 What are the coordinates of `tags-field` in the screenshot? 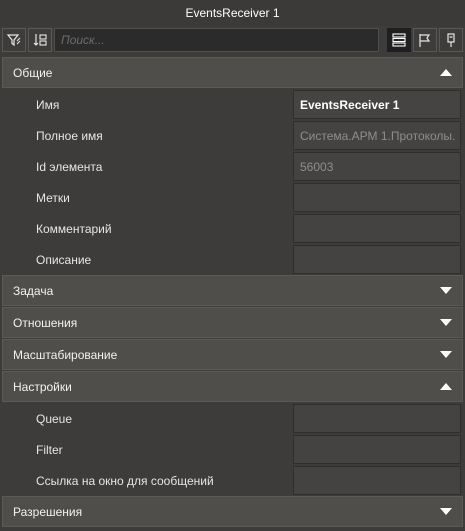 It's located at (377, 197).